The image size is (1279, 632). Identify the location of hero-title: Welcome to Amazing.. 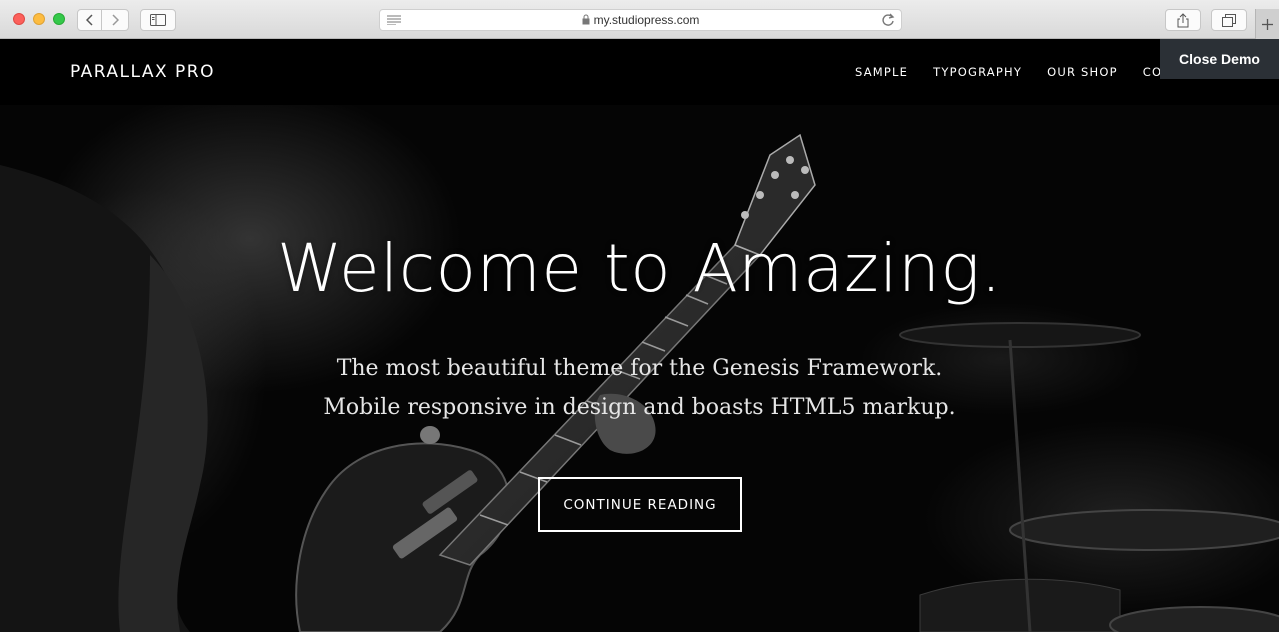
(639, 268).